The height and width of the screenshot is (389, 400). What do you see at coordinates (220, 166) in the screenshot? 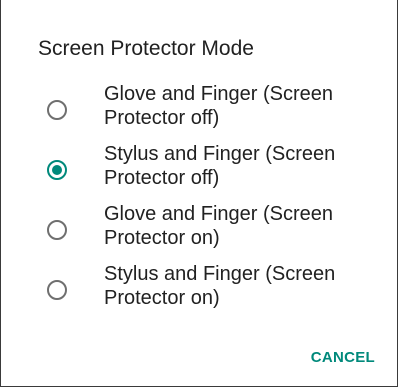
I see `option-label: Stylus and Finger (Screen Protector off)` at bounding box center [220, 166].